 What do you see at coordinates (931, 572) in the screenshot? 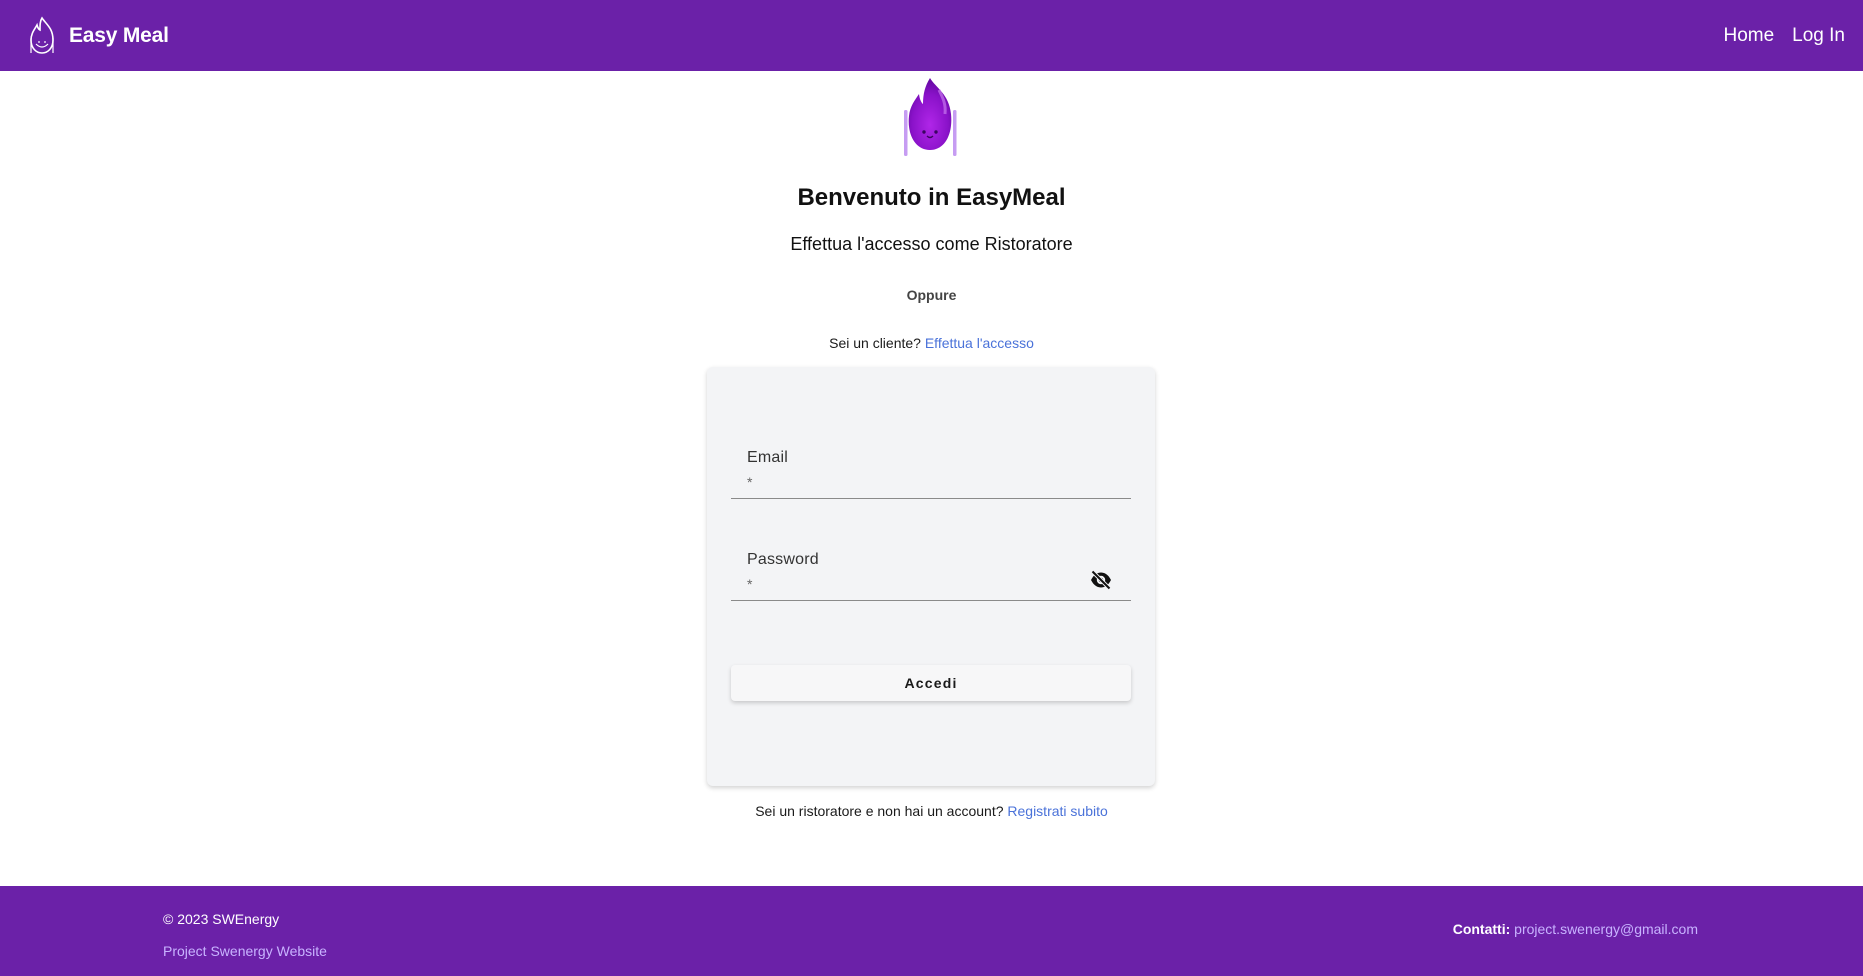
I see `password-field: Password *` at bounding box center [931, 572].